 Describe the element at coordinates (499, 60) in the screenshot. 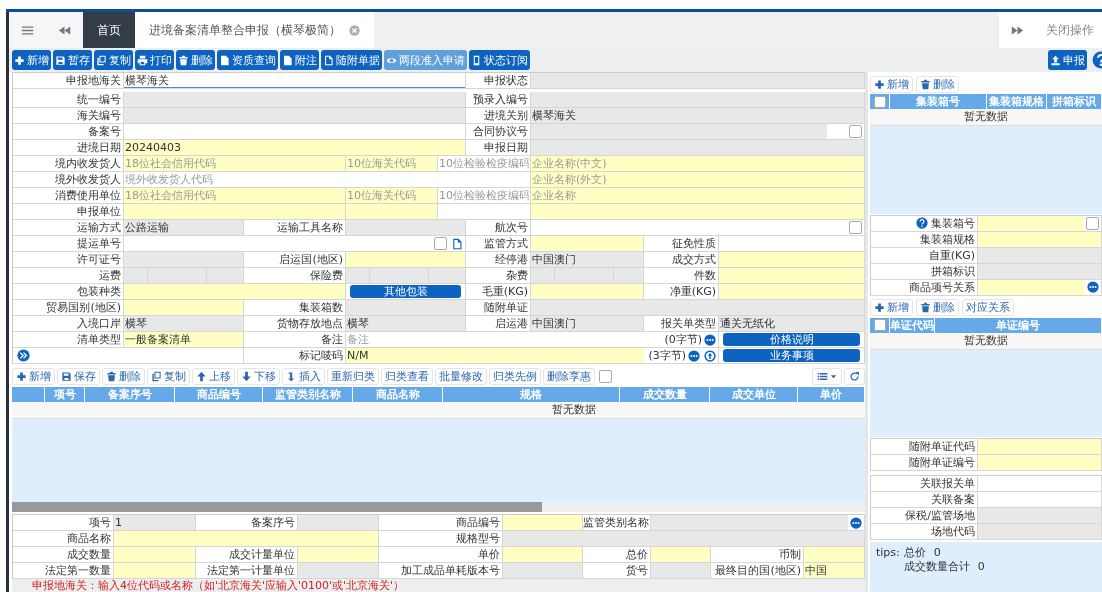

I see `toolbar-button: 状态订阅` at that location.